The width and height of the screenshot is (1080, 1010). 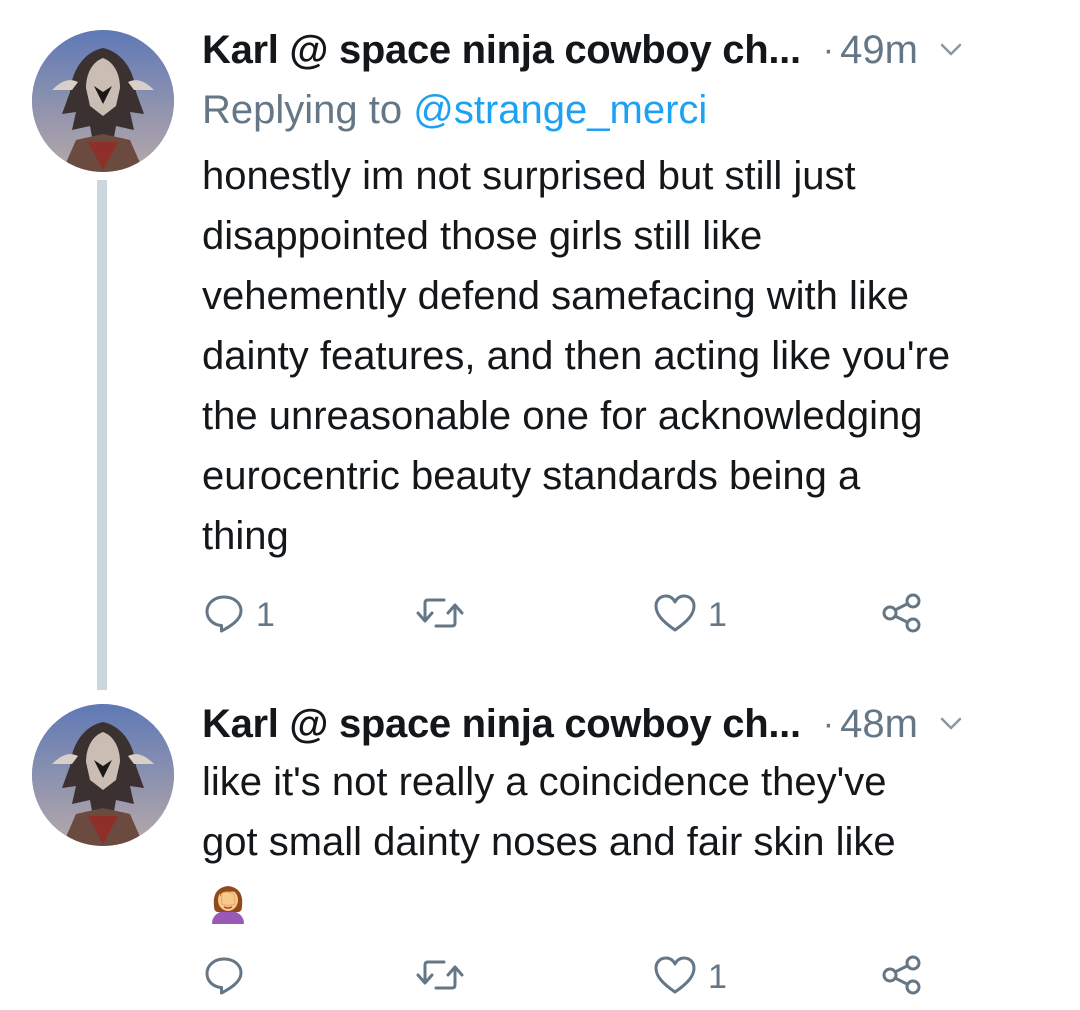 I want to click on tweet-header: Karl @ space ninja cowboy ch... · 48m, so click(x=631, y=724).